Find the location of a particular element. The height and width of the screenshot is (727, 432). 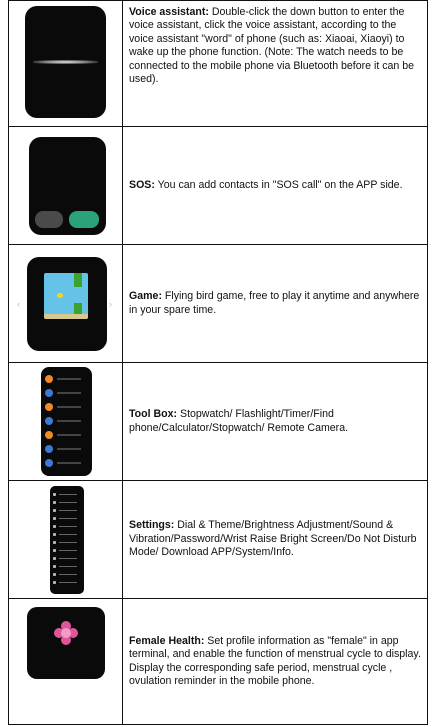

settings-watch-icon is located at coordinates (67, 540).